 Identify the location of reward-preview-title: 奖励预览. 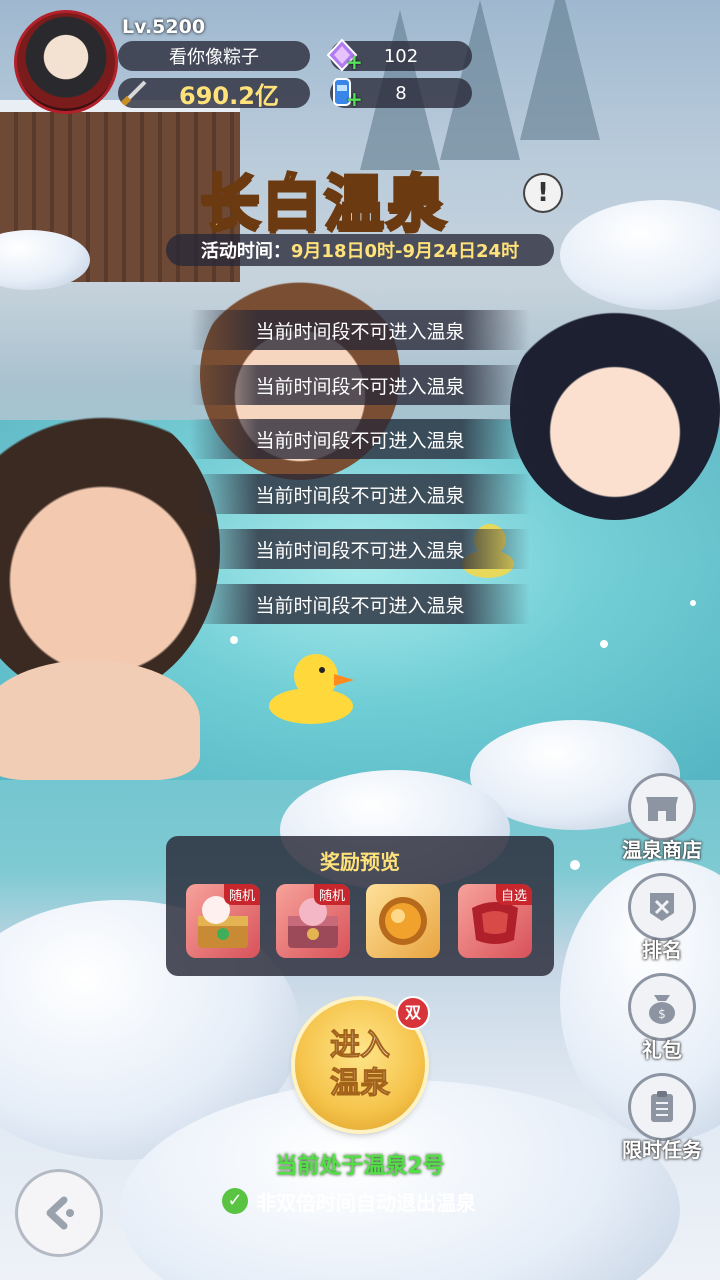
(360, 862).